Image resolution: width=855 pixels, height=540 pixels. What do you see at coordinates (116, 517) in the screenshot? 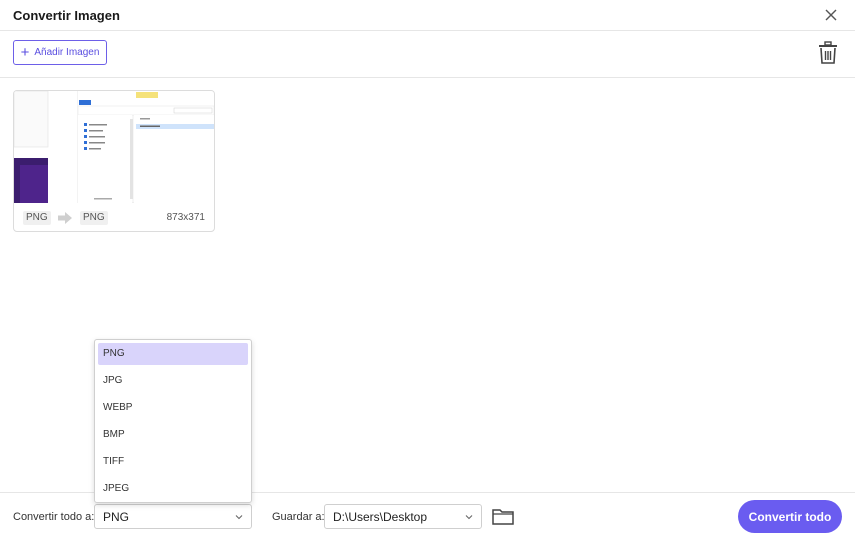
I see `convert-format-value: PNG` at bounding box center [116, 517].